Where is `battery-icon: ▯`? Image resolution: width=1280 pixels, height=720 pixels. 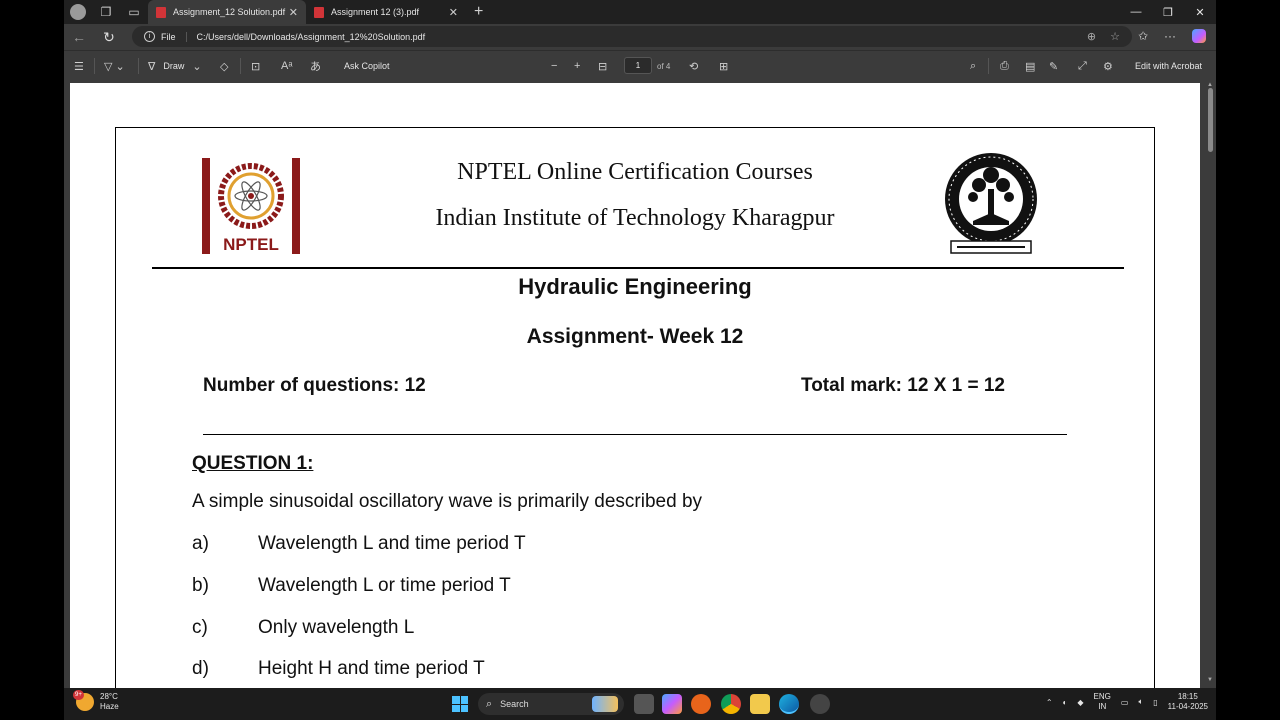 battery-icon: ▯ is located at coordinates (1155, 702).